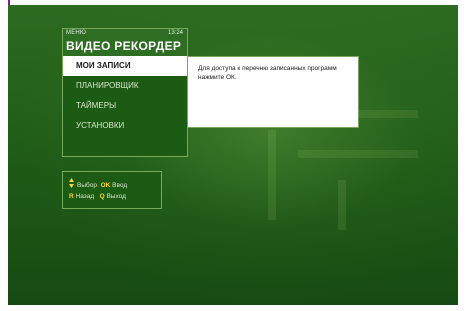  What do you see at coordinates (116, 196) in the screenshot?
I see `legend-exit-label: Выход` at bounding box center [116, 196].